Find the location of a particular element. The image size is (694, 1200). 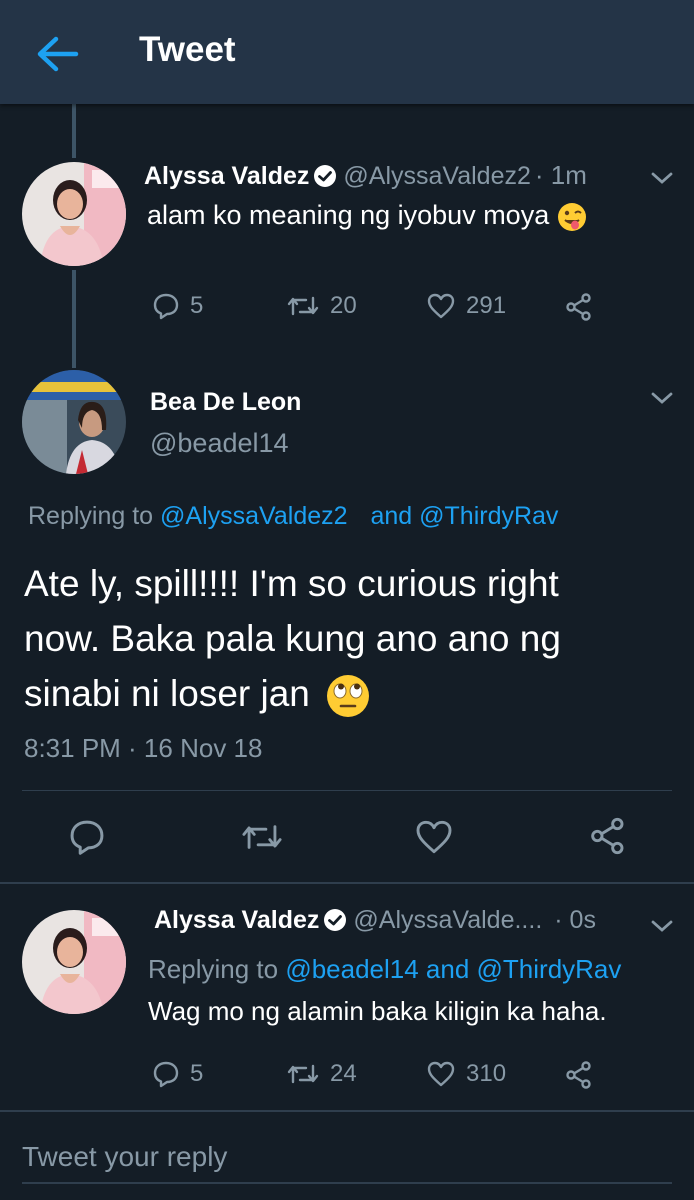

retweet-button: 24 is located at coordinates (321, 1074).